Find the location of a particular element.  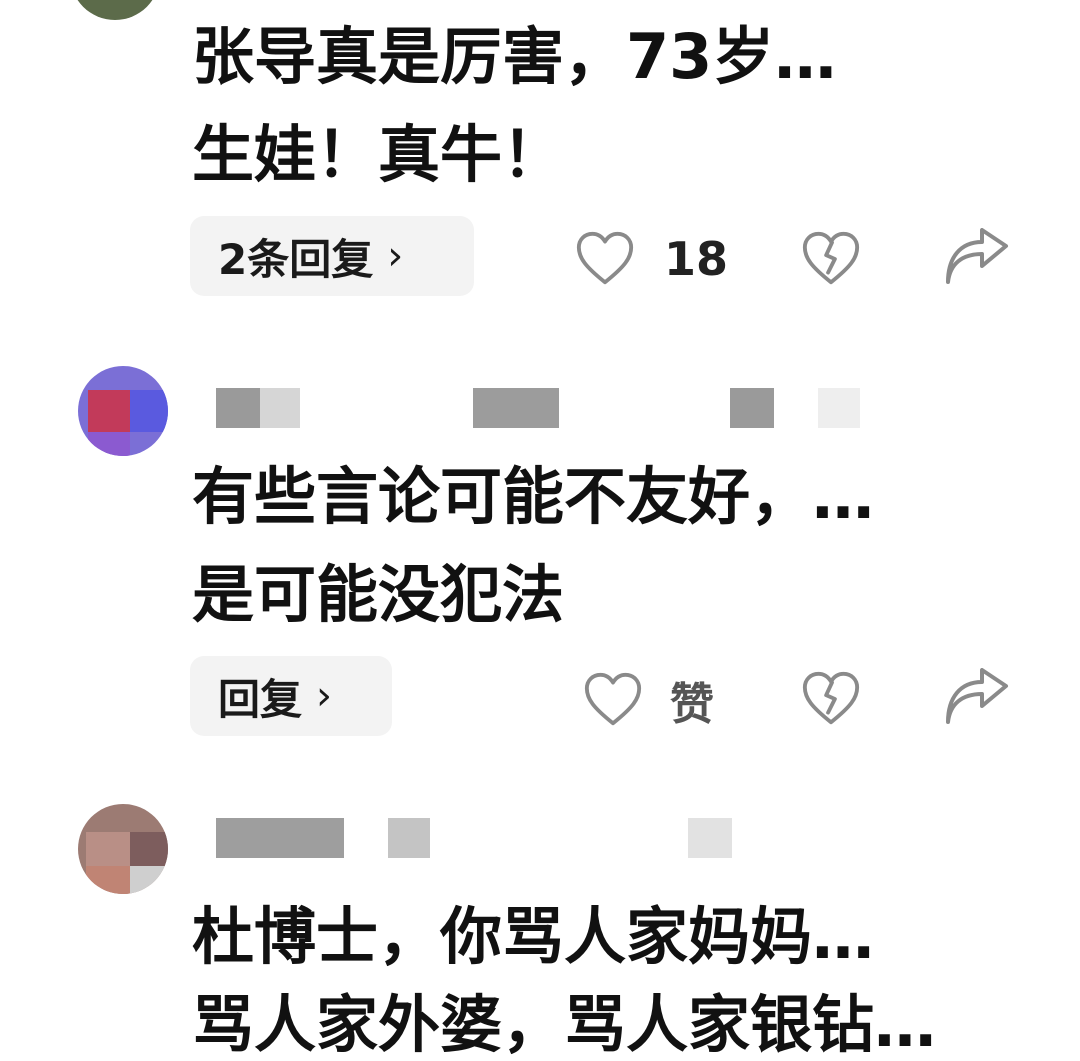

like-button: 赞 is located at coordinates (648, 700).